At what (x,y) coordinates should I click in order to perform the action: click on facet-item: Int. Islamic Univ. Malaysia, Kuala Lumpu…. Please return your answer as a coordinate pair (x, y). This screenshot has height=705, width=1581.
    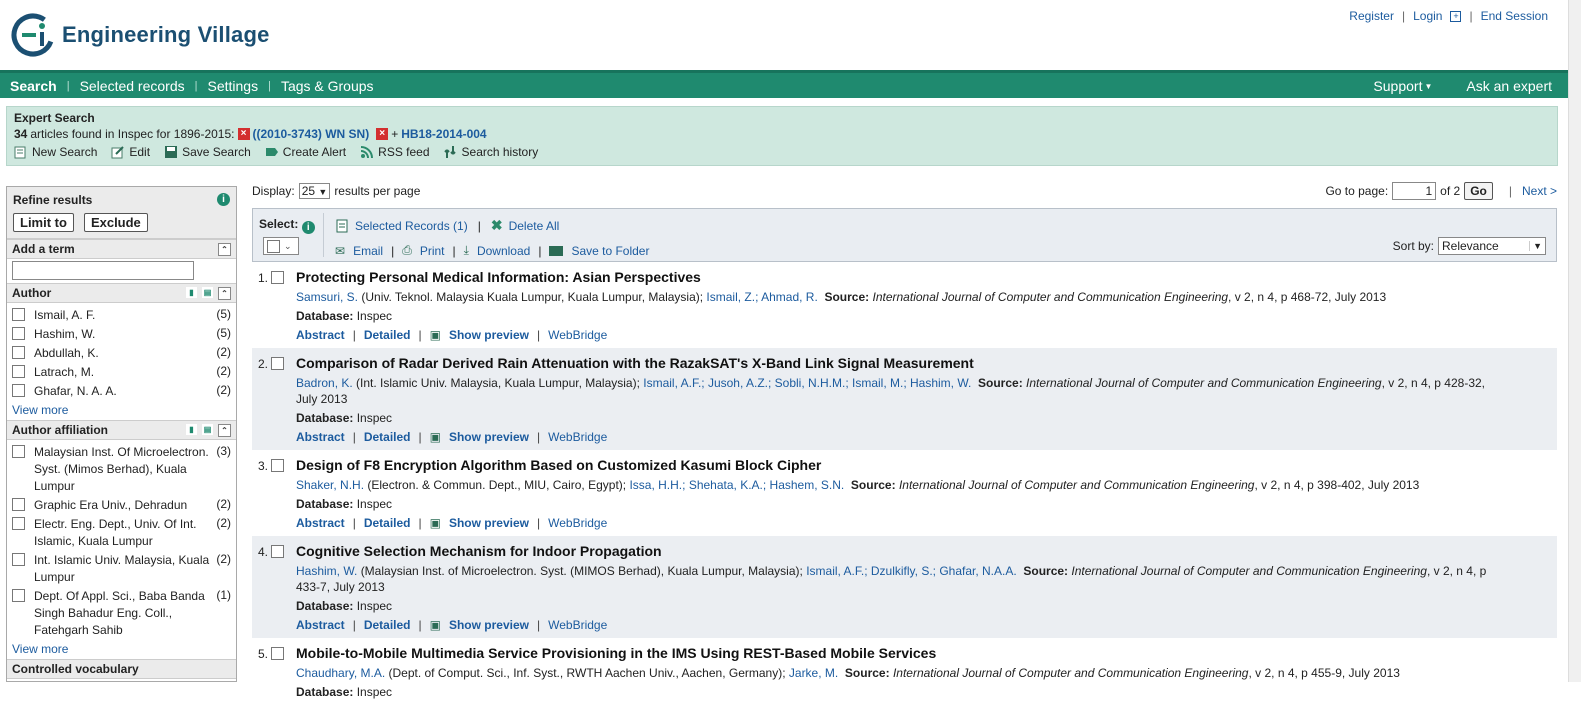
    Looking at the image, I should click on (121, 569).